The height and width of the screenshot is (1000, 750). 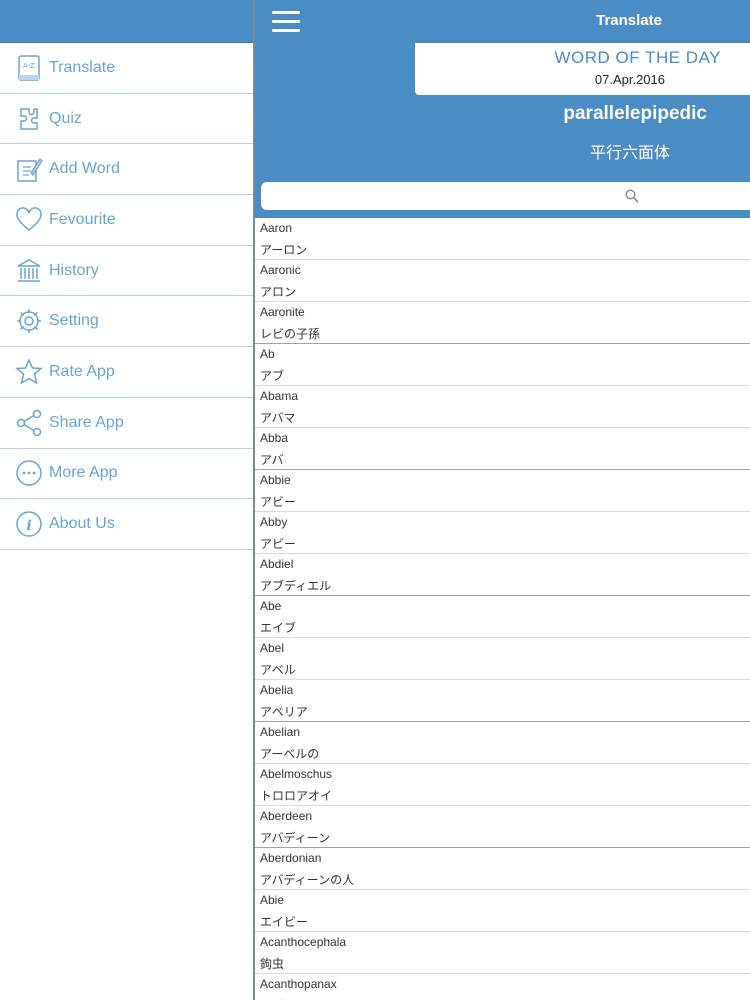 I want to click on word-of-the-day-card: WORD OF THE DAY 07.Apr.2016, so click(x=582, y=69).